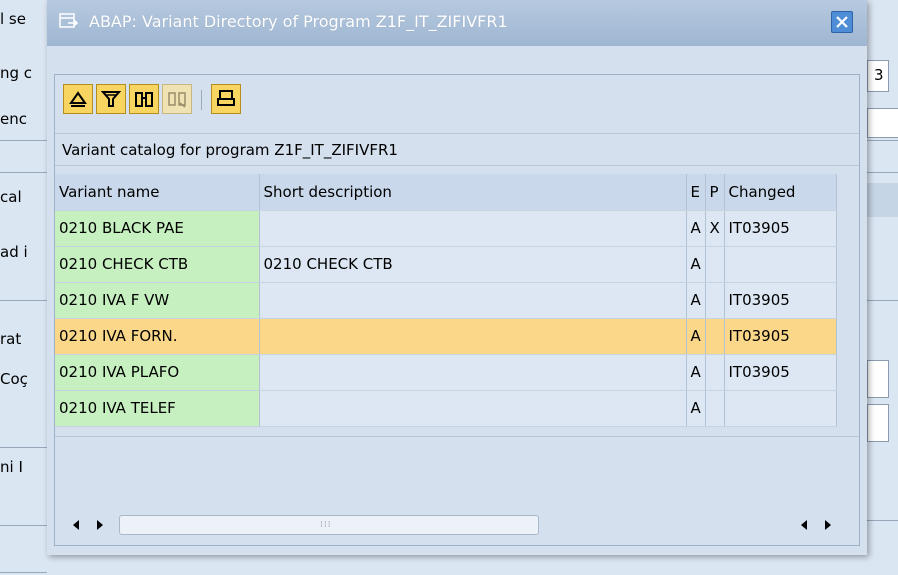  I want to click on horizontal-scrollbar: ⁞⁞⁞, so click(457, 525).